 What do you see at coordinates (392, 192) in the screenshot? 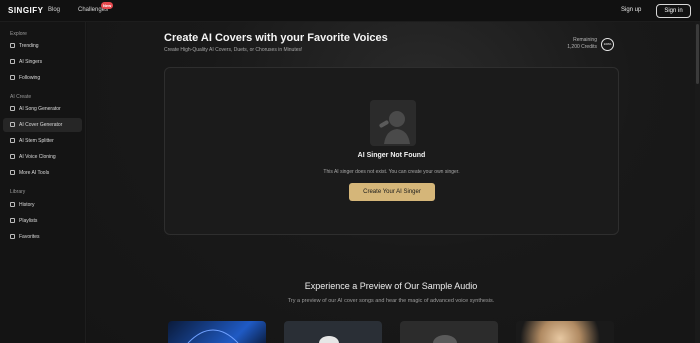
I see `create-ai-singer-button: Create Your AI Singer` at bounding box center [392, 192].